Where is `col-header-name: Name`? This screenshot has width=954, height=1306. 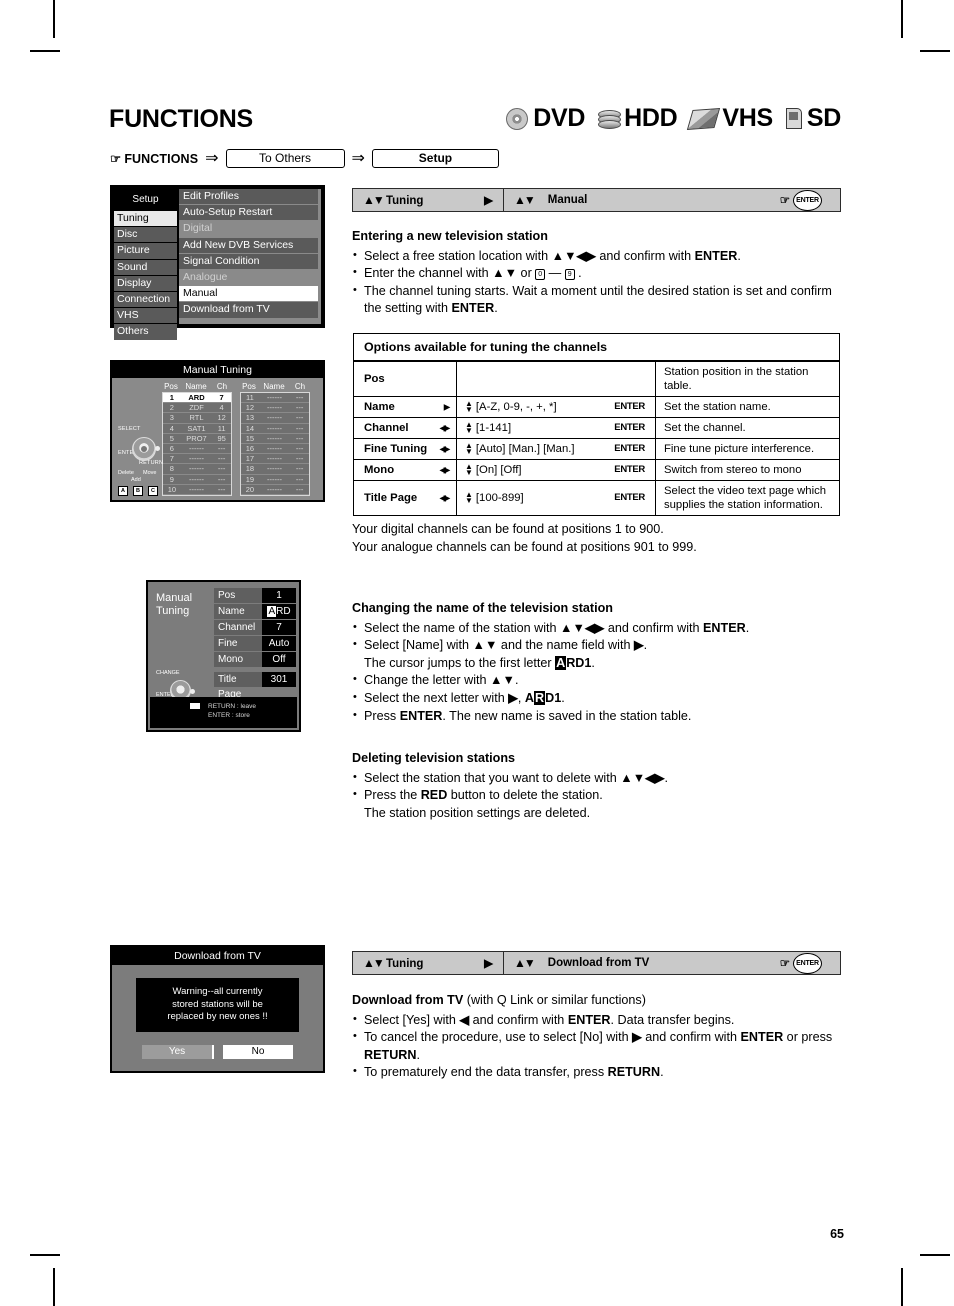 col-header-name: Name is located at coordinates (274, 386).